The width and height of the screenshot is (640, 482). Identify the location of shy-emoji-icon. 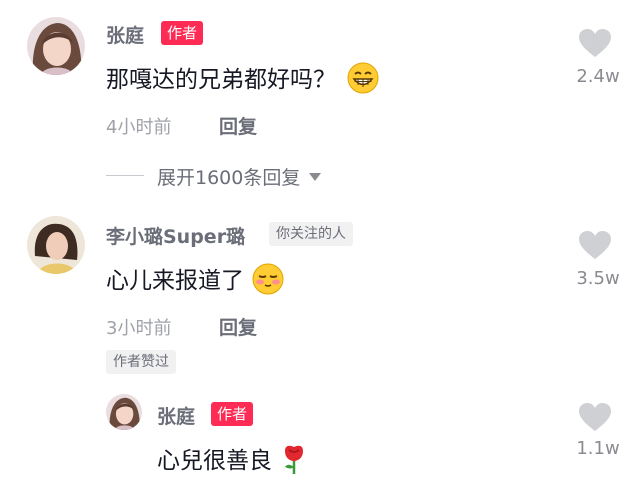
(268, 282).